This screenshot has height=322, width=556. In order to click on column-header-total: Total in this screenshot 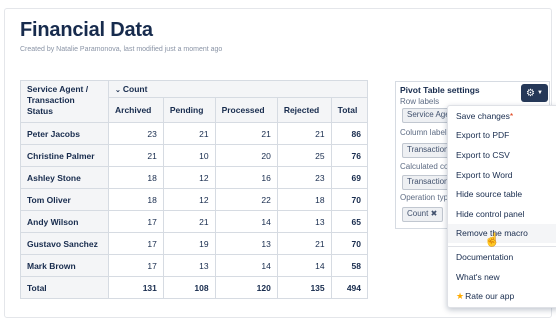, I will do `click(349, 110)`.